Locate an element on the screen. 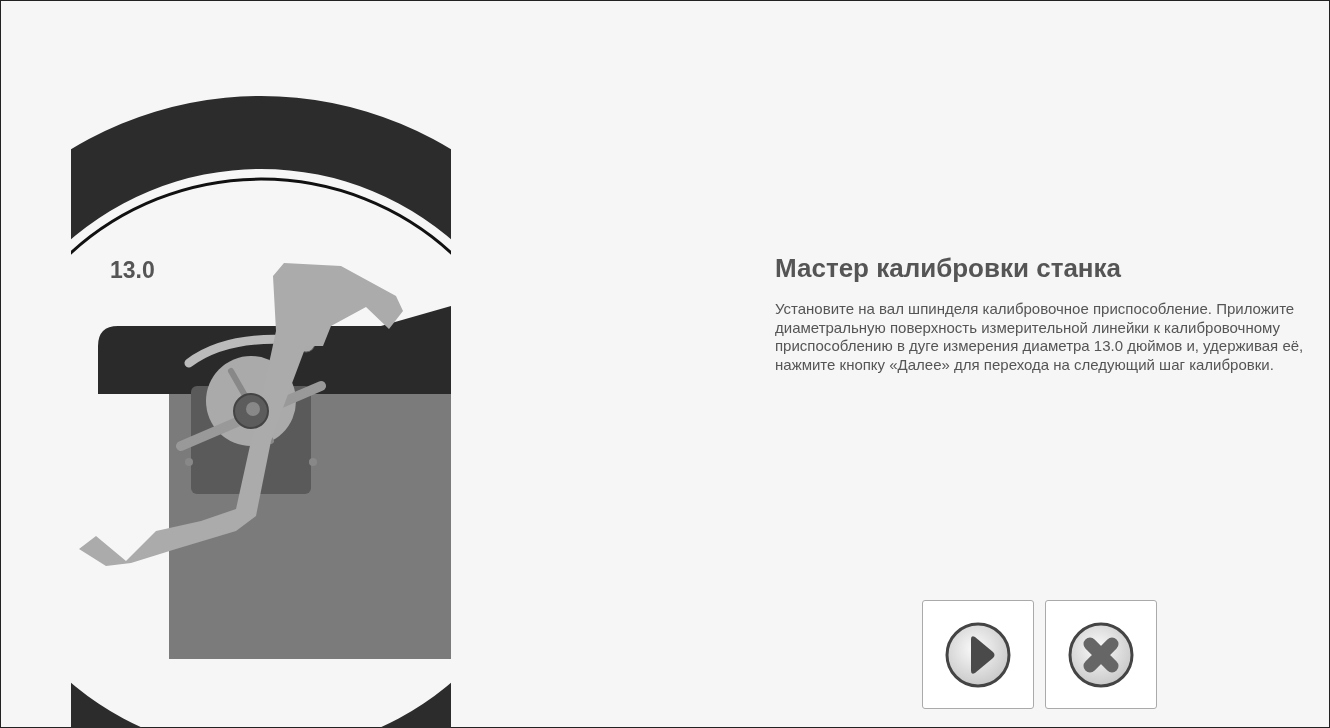 This screenshot has height=728, width=1330. diameter-label: 13.0 is located at coordinates (132, 270).